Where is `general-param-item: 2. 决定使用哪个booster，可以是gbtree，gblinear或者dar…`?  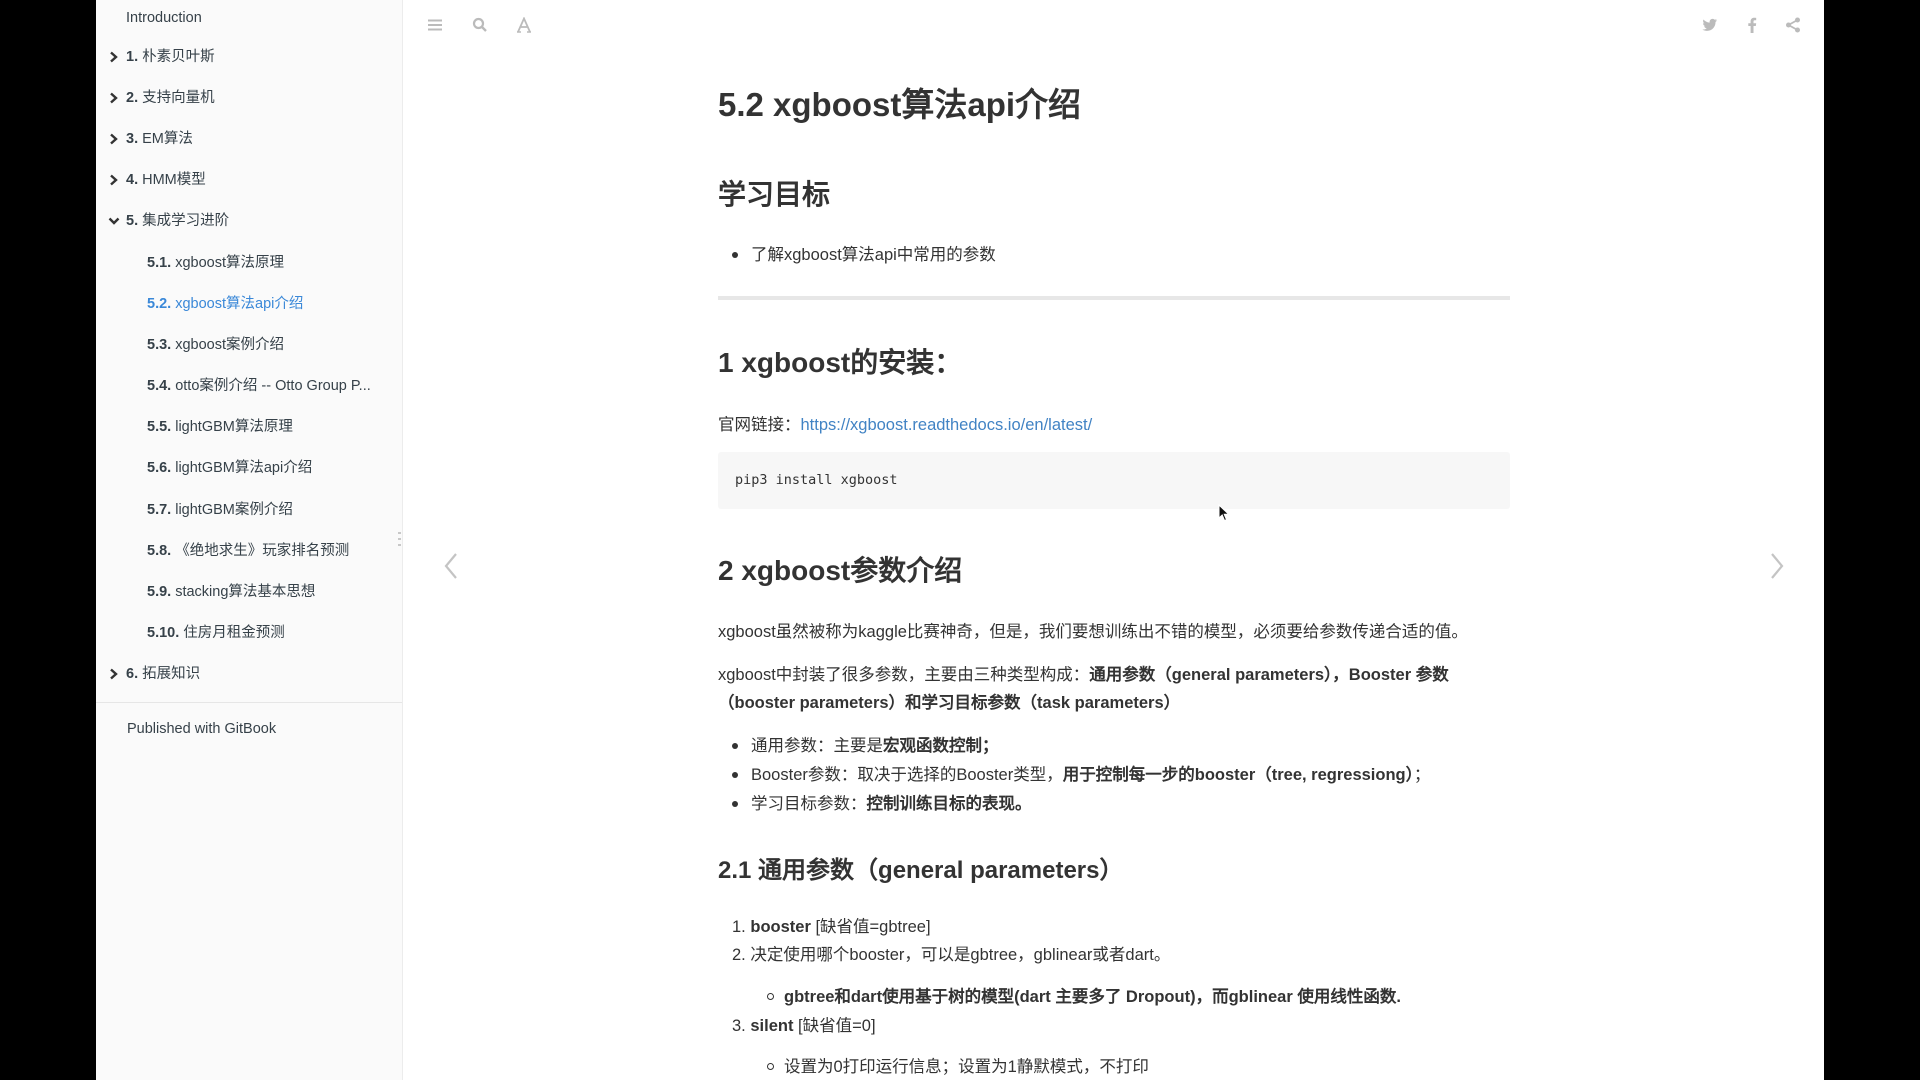
general-param-item: 2. 决定使用哪个booster，可以是gbtree，gblinear或者dar… is located at coordinates (951, 955).